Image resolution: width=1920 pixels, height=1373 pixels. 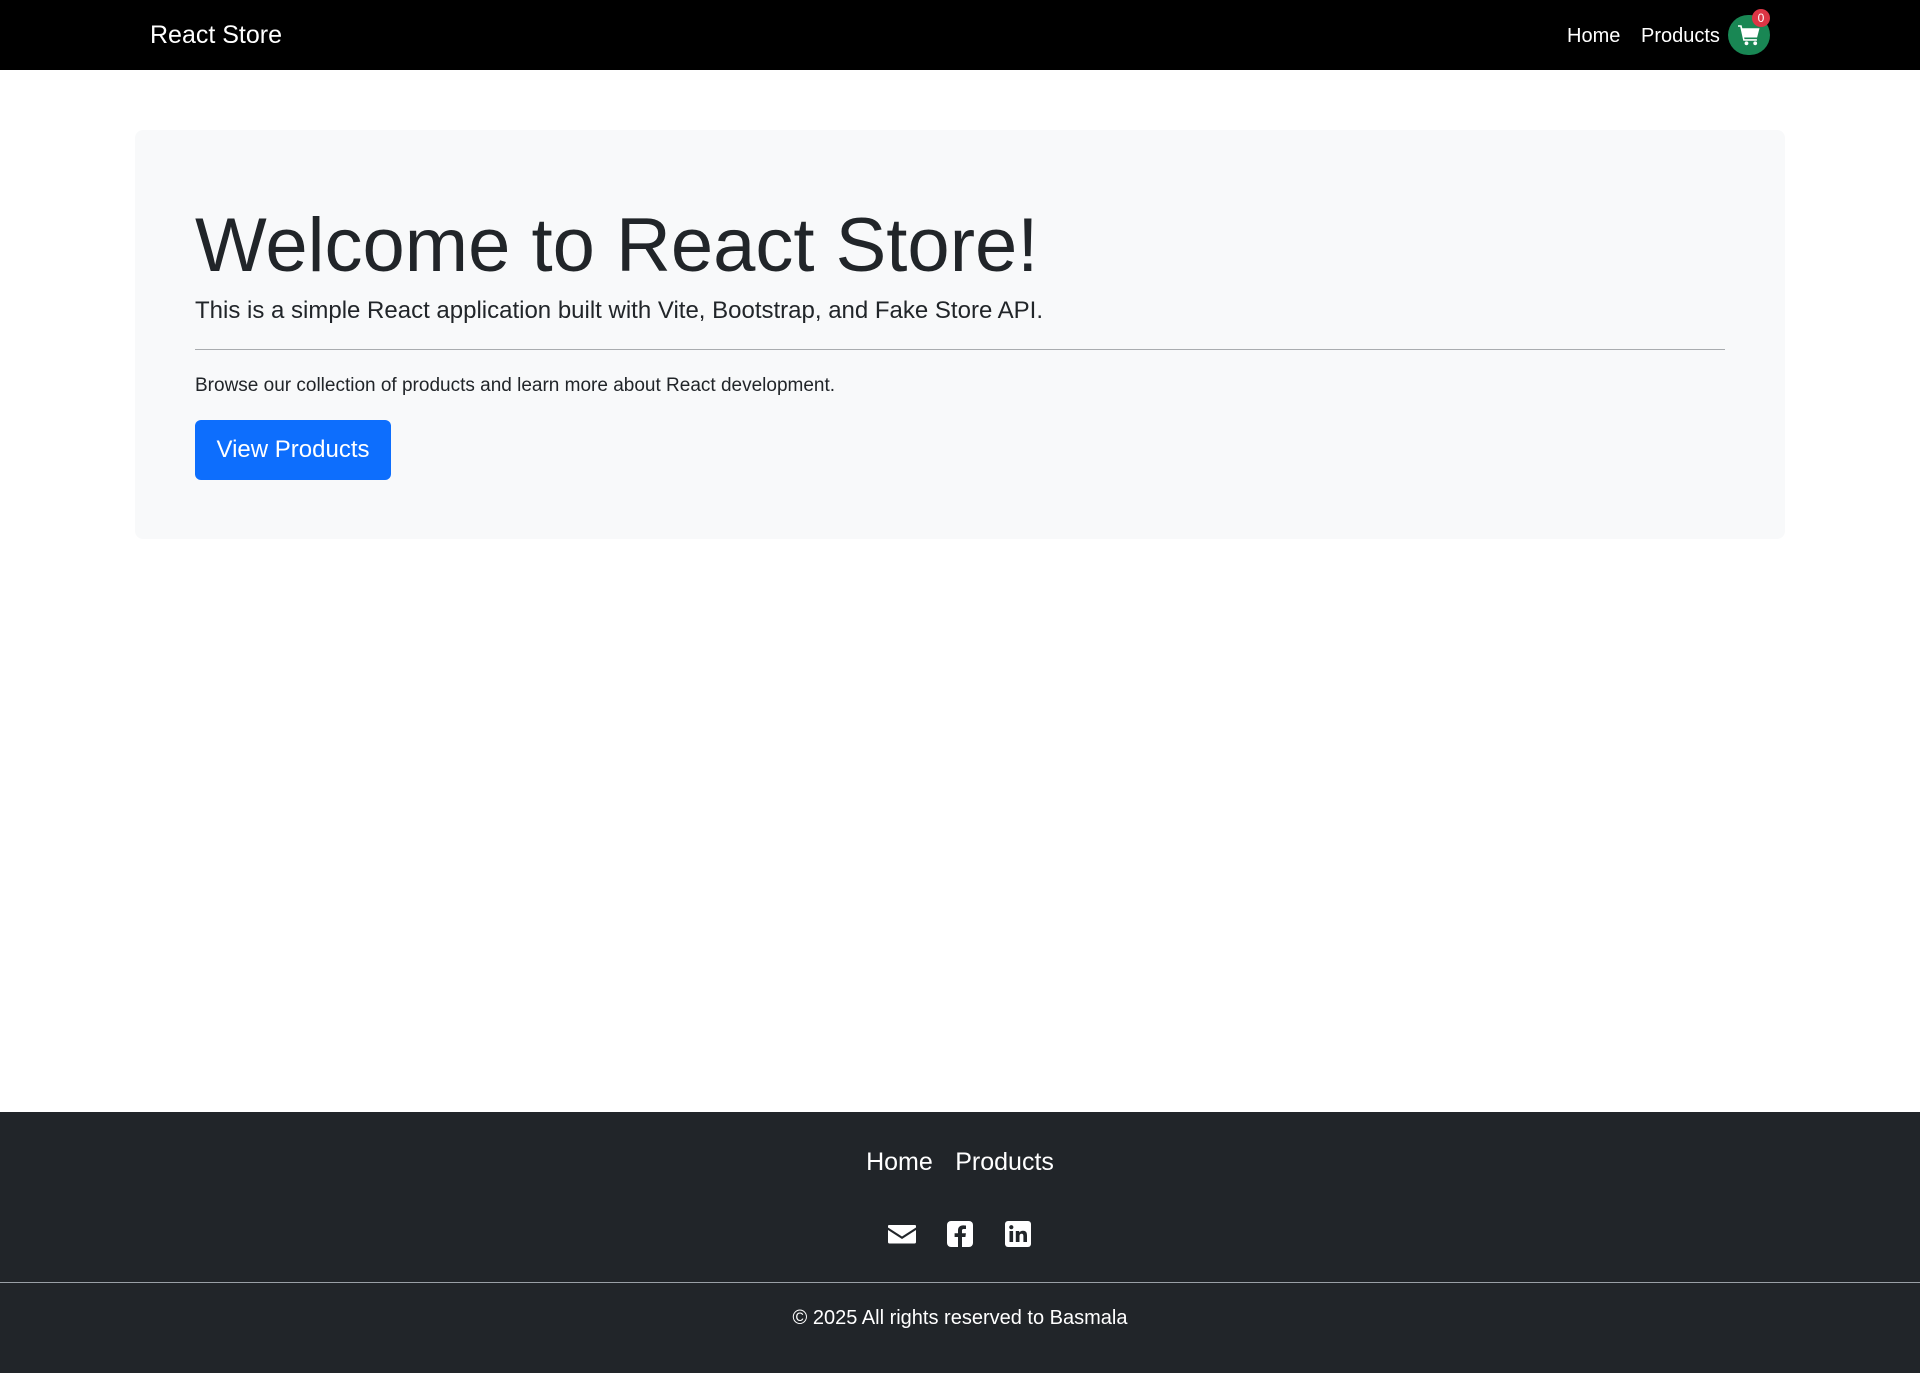 I want to click on hero-title: Welcome to React Store!, so click(x=617, y=245).